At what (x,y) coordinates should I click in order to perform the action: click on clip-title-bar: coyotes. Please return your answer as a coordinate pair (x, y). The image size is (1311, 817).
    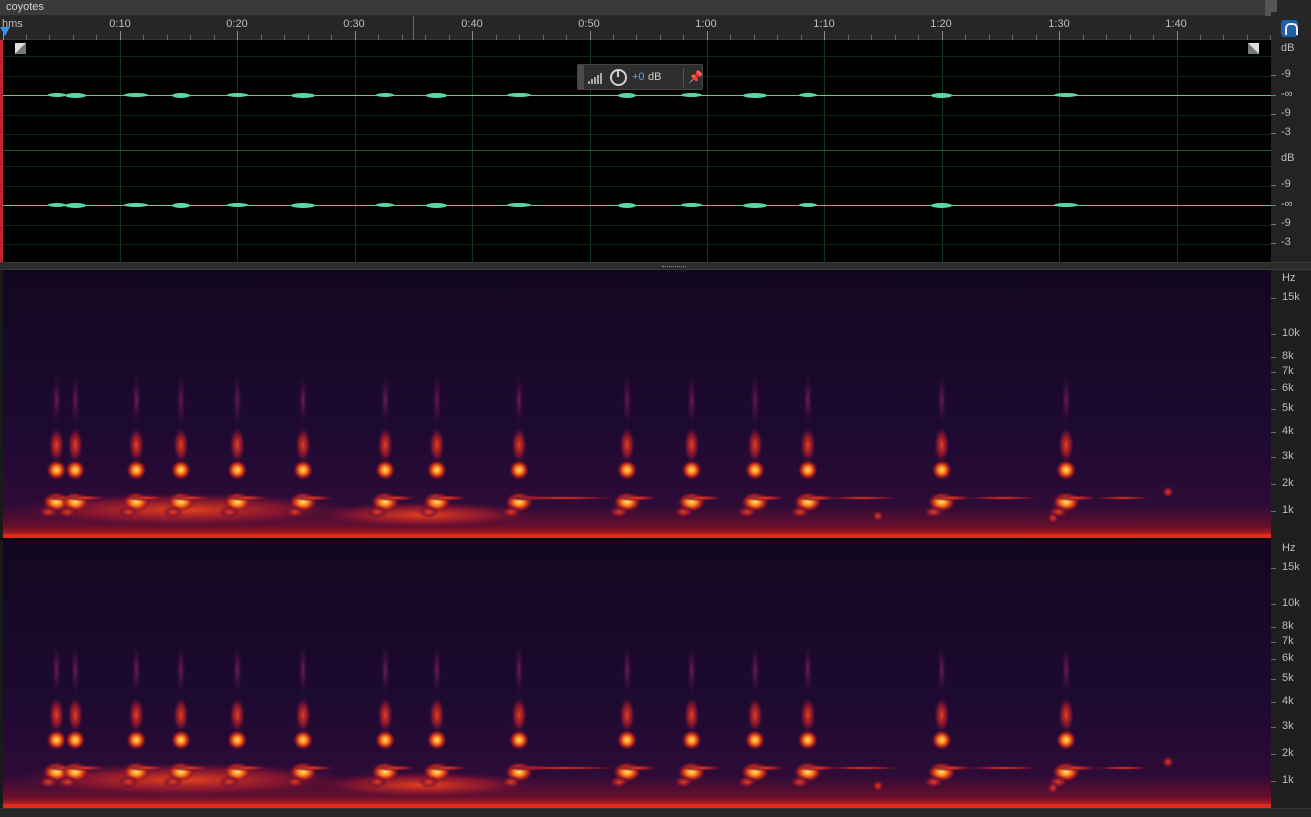
    Looking at the image, I should click on (635, 8).